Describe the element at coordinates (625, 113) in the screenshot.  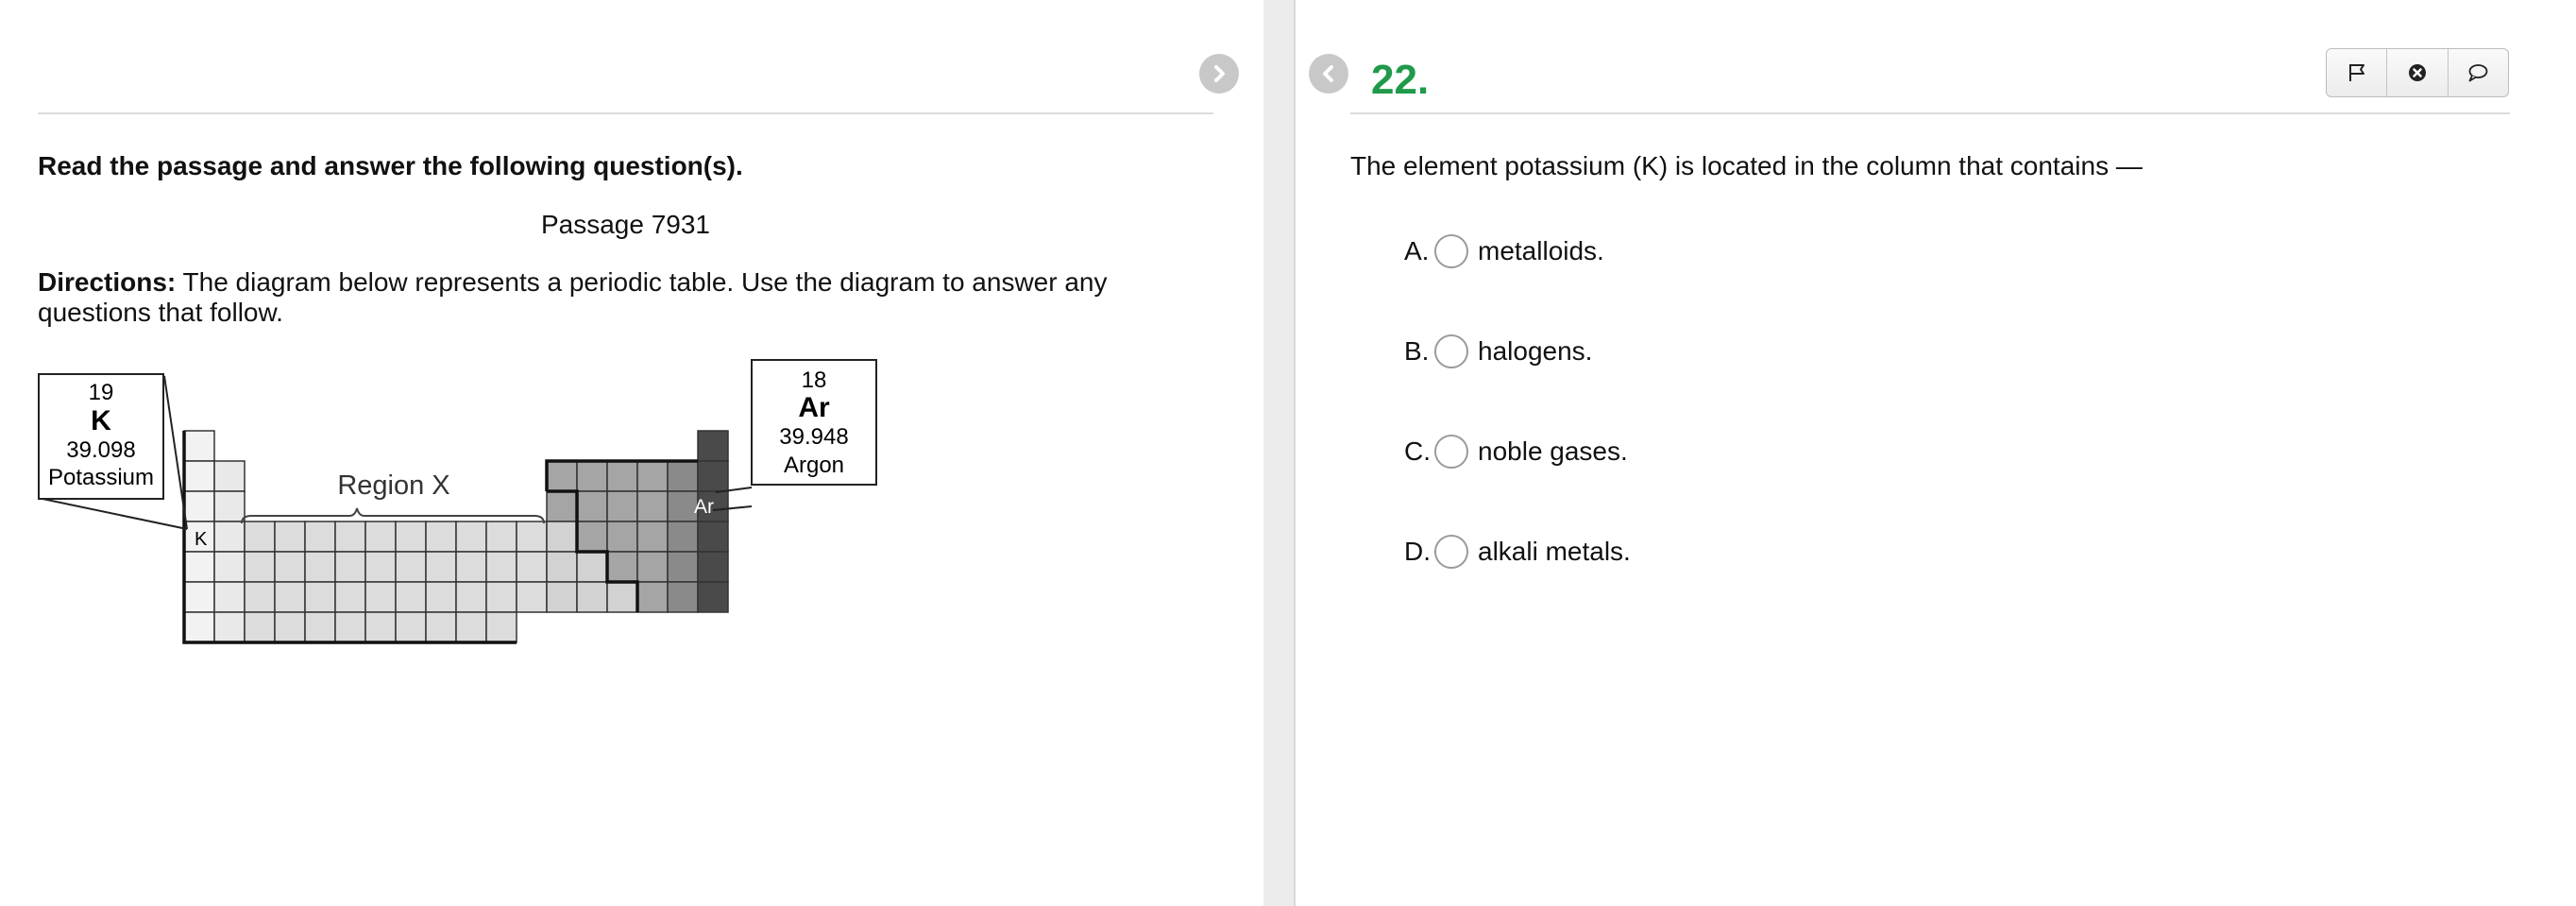
I see `passage-header-rule` at that location.